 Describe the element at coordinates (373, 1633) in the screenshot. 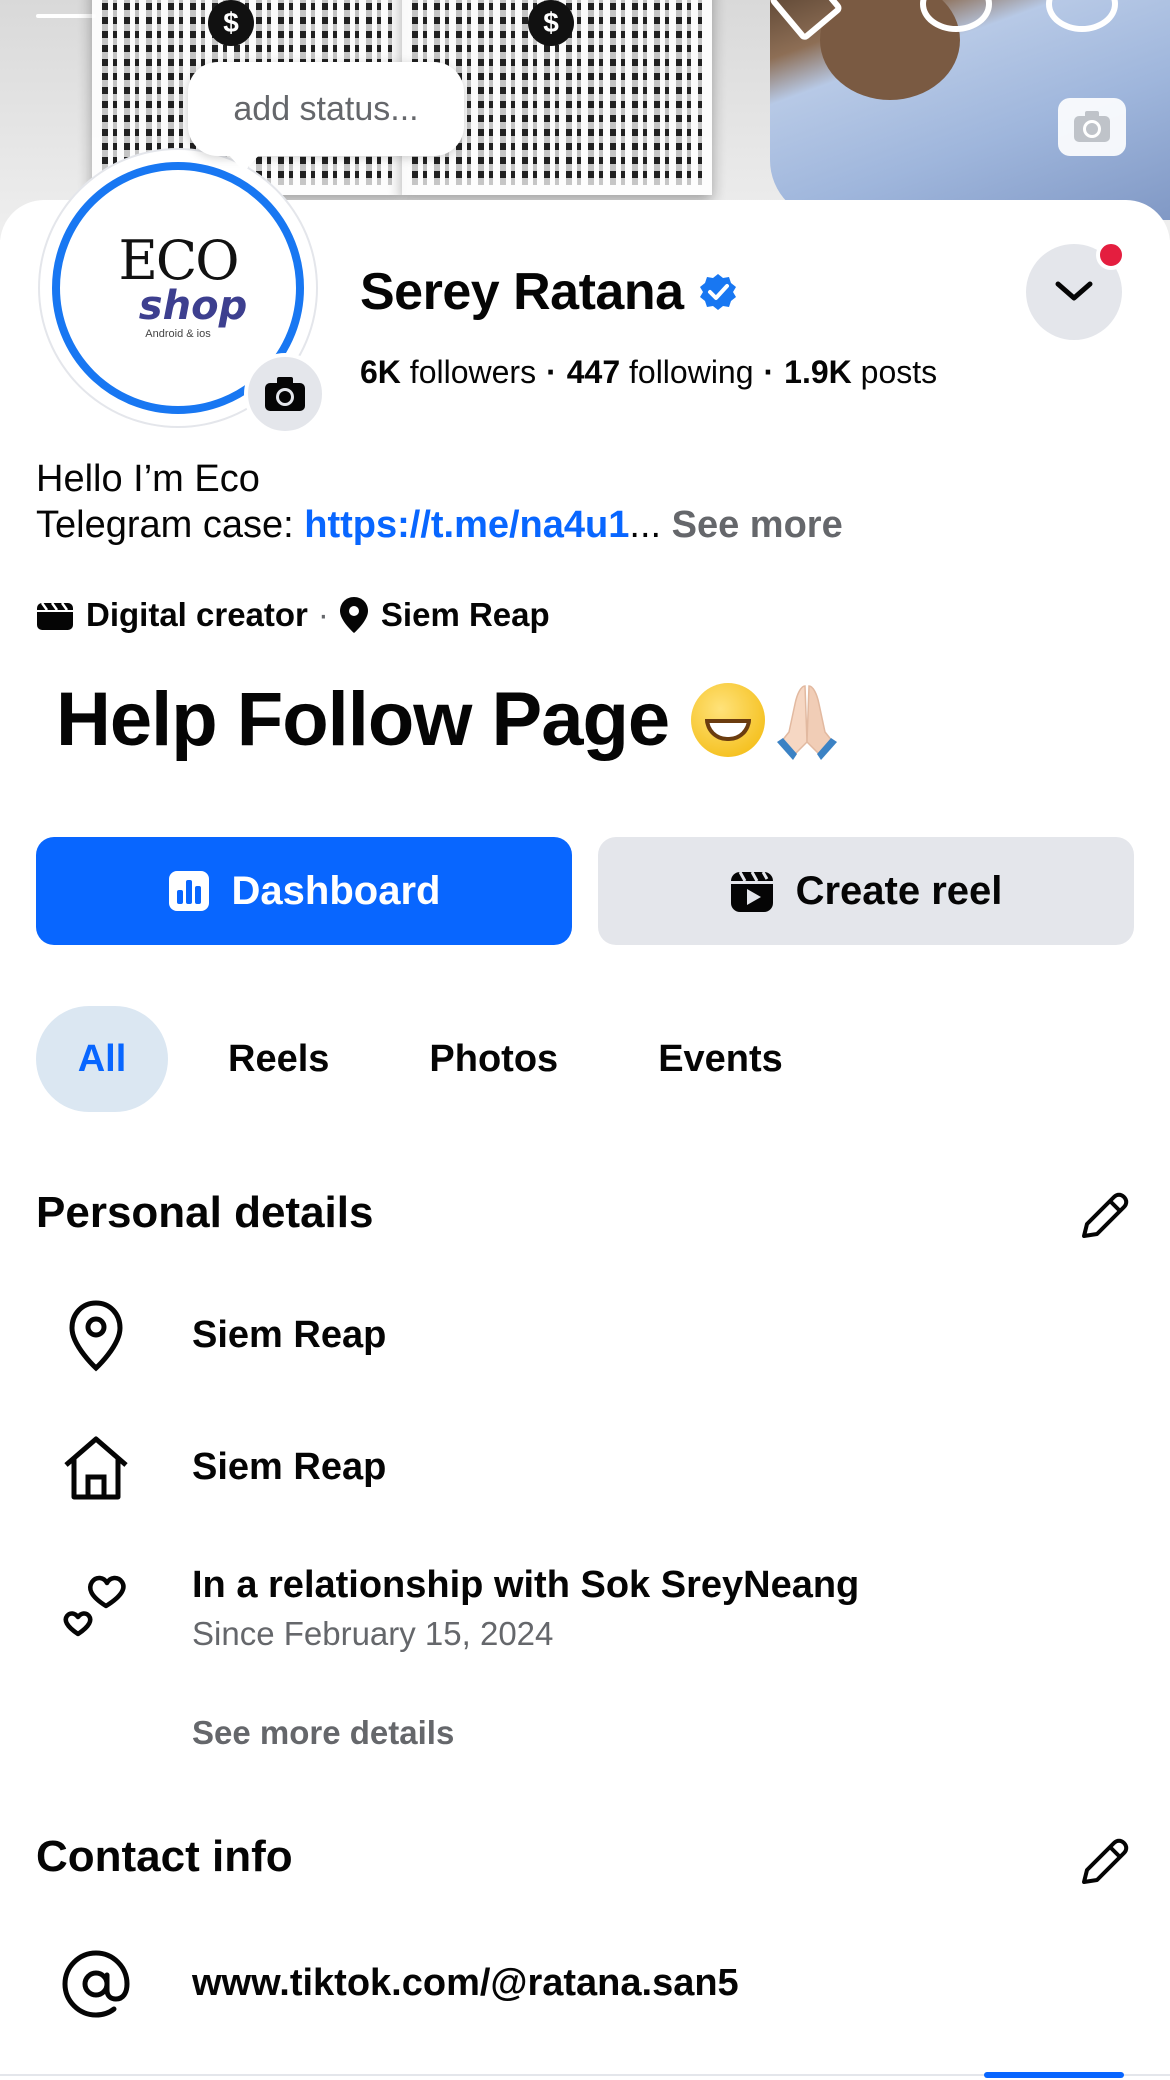

I see `relationship-since: Since February 15, 2024` at that location.